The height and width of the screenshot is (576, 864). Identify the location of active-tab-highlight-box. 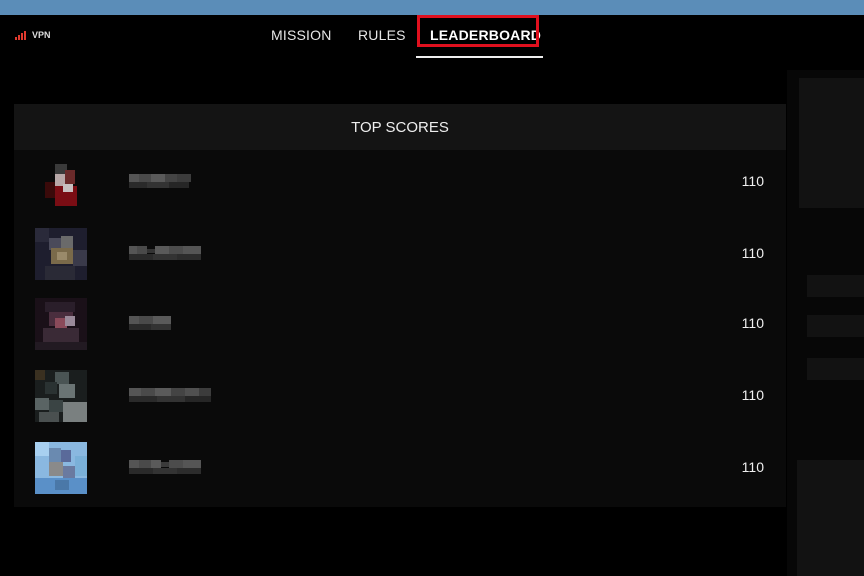
(478, 31).